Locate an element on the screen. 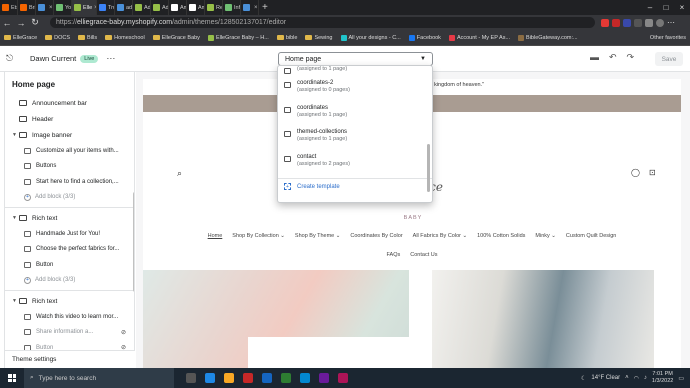 The height and width of the screenshot is (388, 690). desktop-view-icon: ▬ is located at coordinates (594, 57).